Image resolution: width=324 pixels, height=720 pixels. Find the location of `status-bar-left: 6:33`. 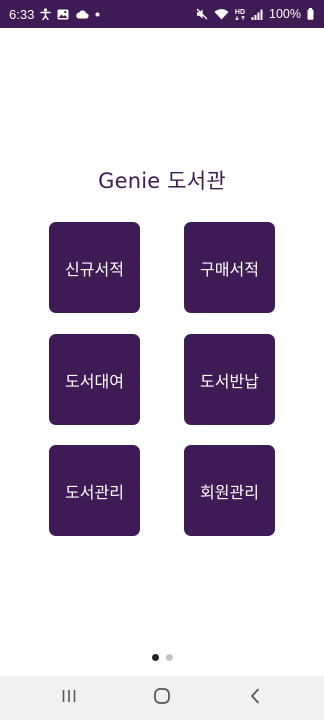

status-bar-left: 6:33 is located at coordinates (54, 14).